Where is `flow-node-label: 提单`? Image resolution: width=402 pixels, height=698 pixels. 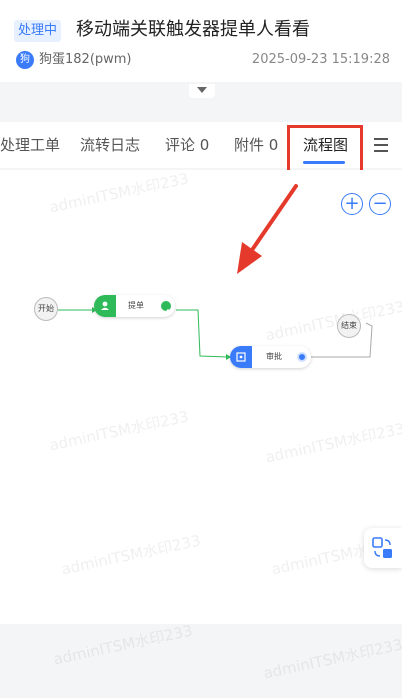
flow-node-label: 提单 is located at coordinates (136, 305).